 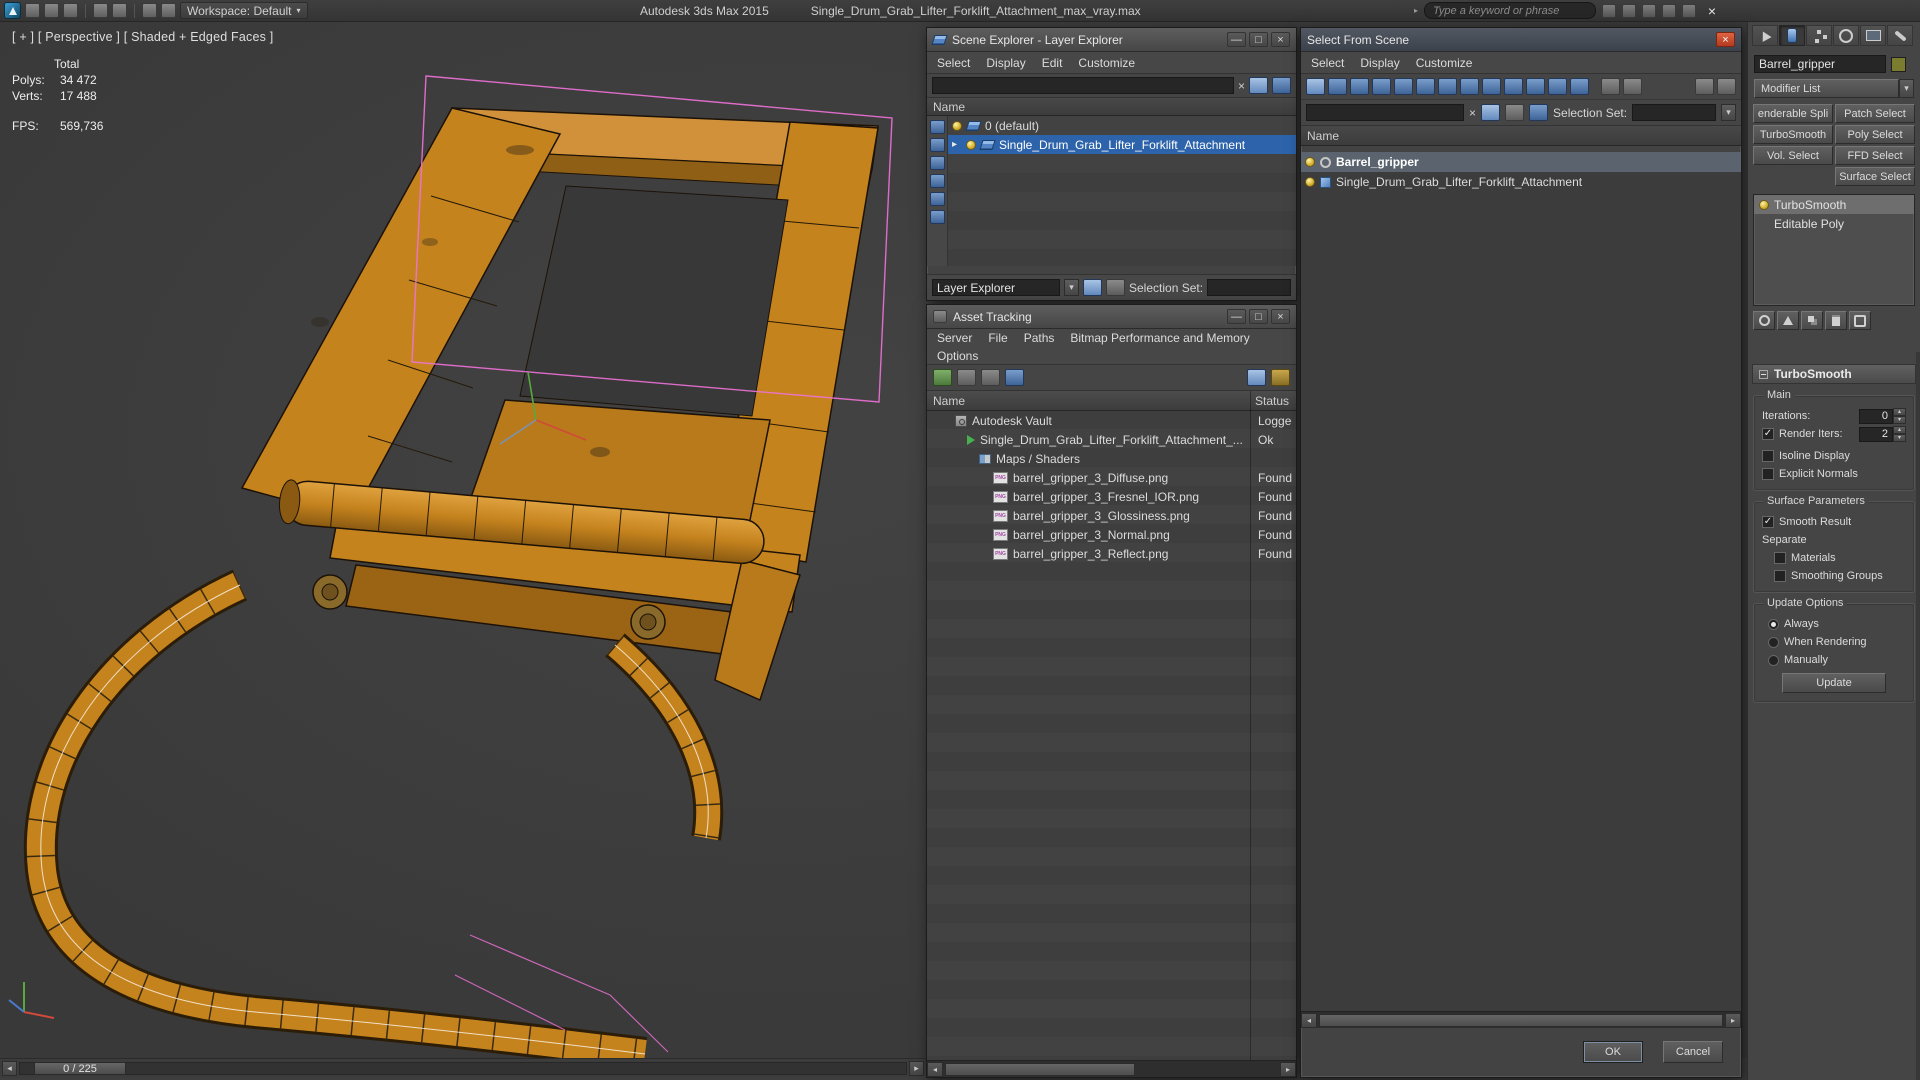 I want to click on spin-up-icon: ▴, so click(x=1899, y=412).